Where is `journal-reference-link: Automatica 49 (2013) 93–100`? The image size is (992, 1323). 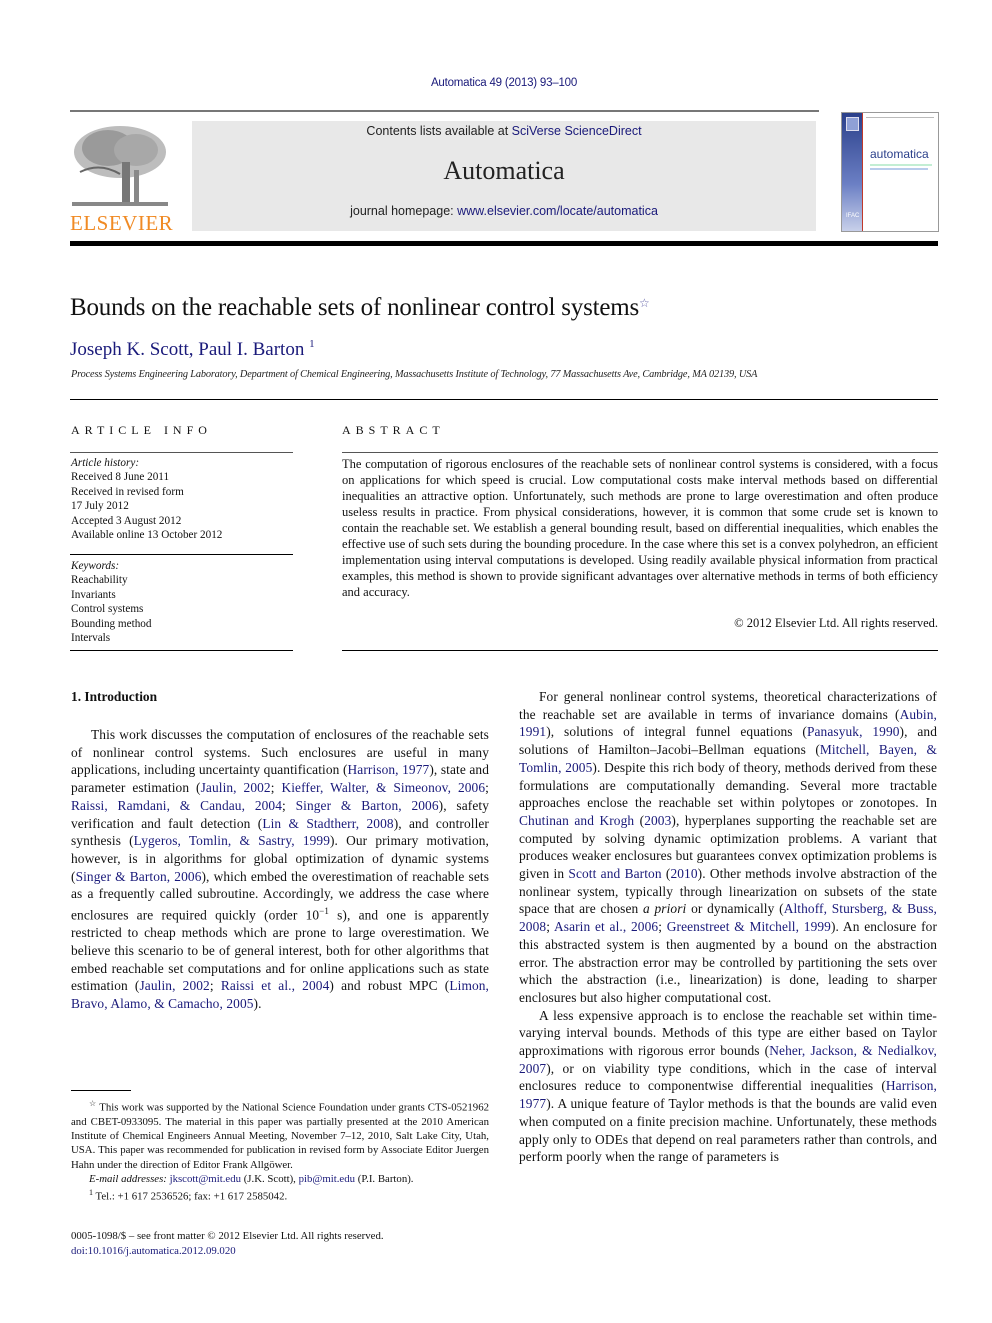 journal-reference-link: Automatica 49 (2013) 93–100 is located at coordinates (496, 83).